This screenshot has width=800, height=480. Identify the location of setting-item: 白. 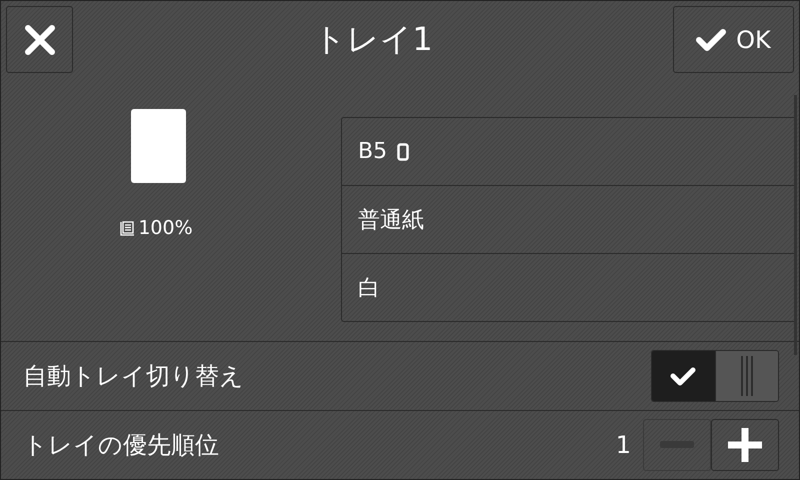
(569, 287).